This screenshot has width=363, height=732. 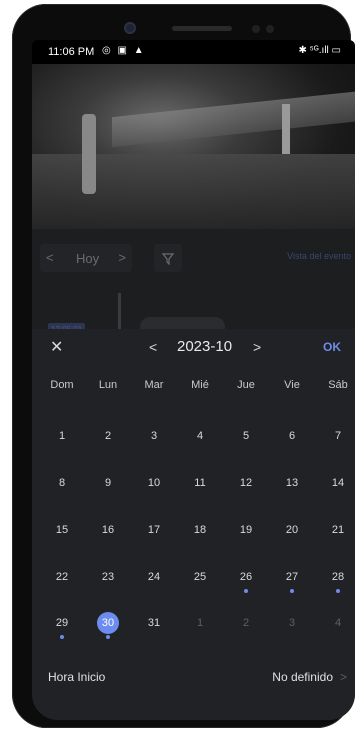 I want to click on calendar-day-number: 16, so click(x=108, y=530).